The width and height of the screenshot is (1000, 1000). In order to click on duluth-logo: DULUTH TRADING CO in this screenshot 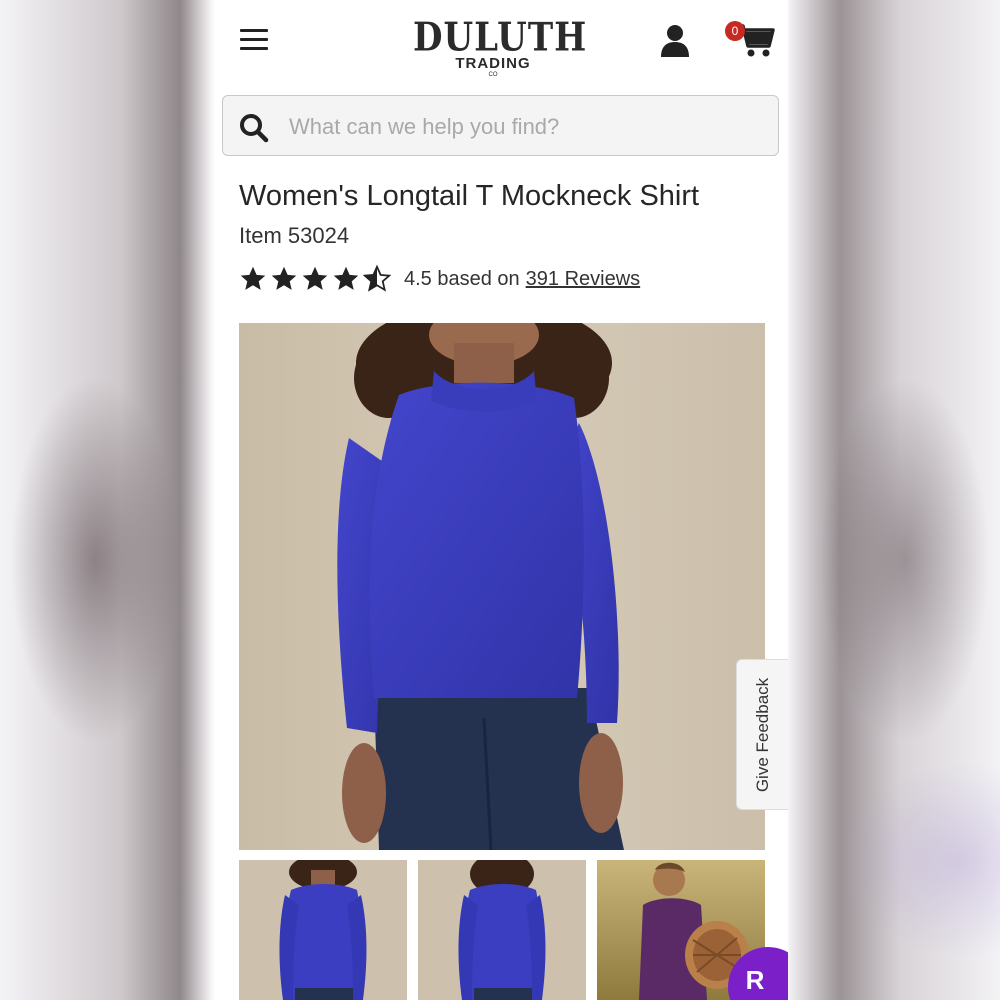, I will do `click(500, 47)`.